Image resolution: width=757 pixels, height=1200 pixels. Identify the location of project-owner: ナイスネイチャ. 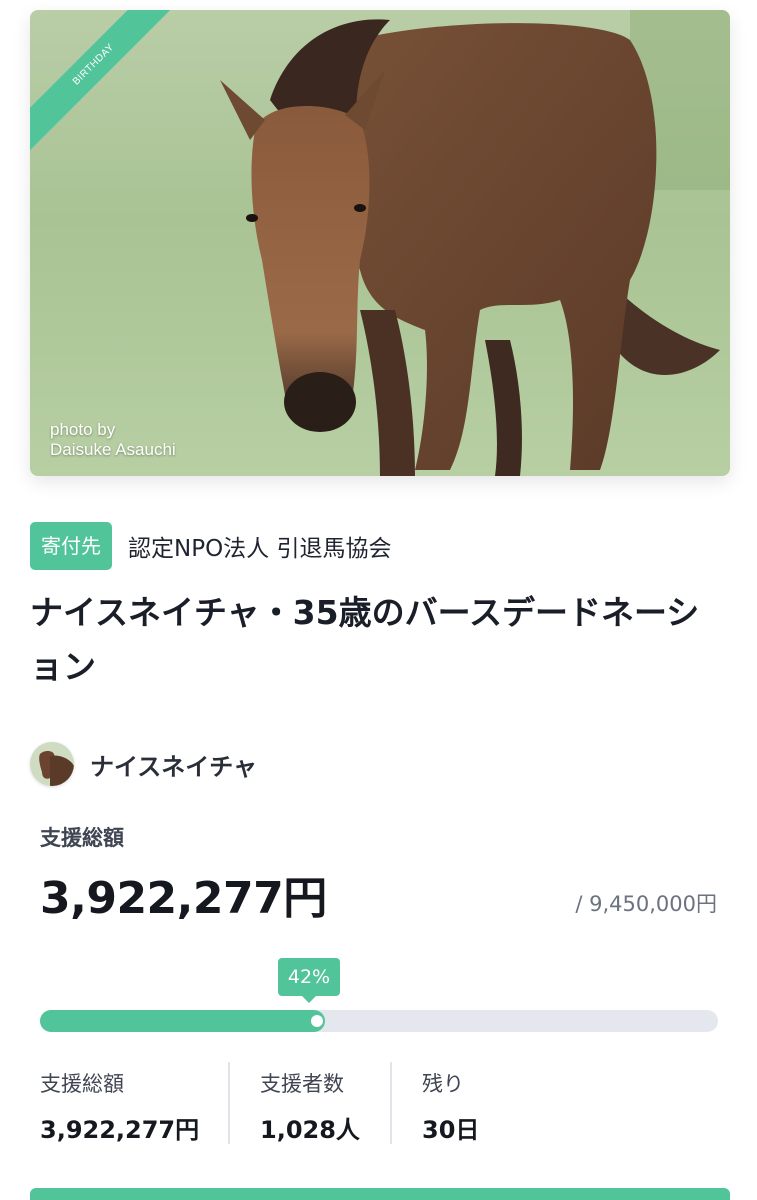
(143, 764).